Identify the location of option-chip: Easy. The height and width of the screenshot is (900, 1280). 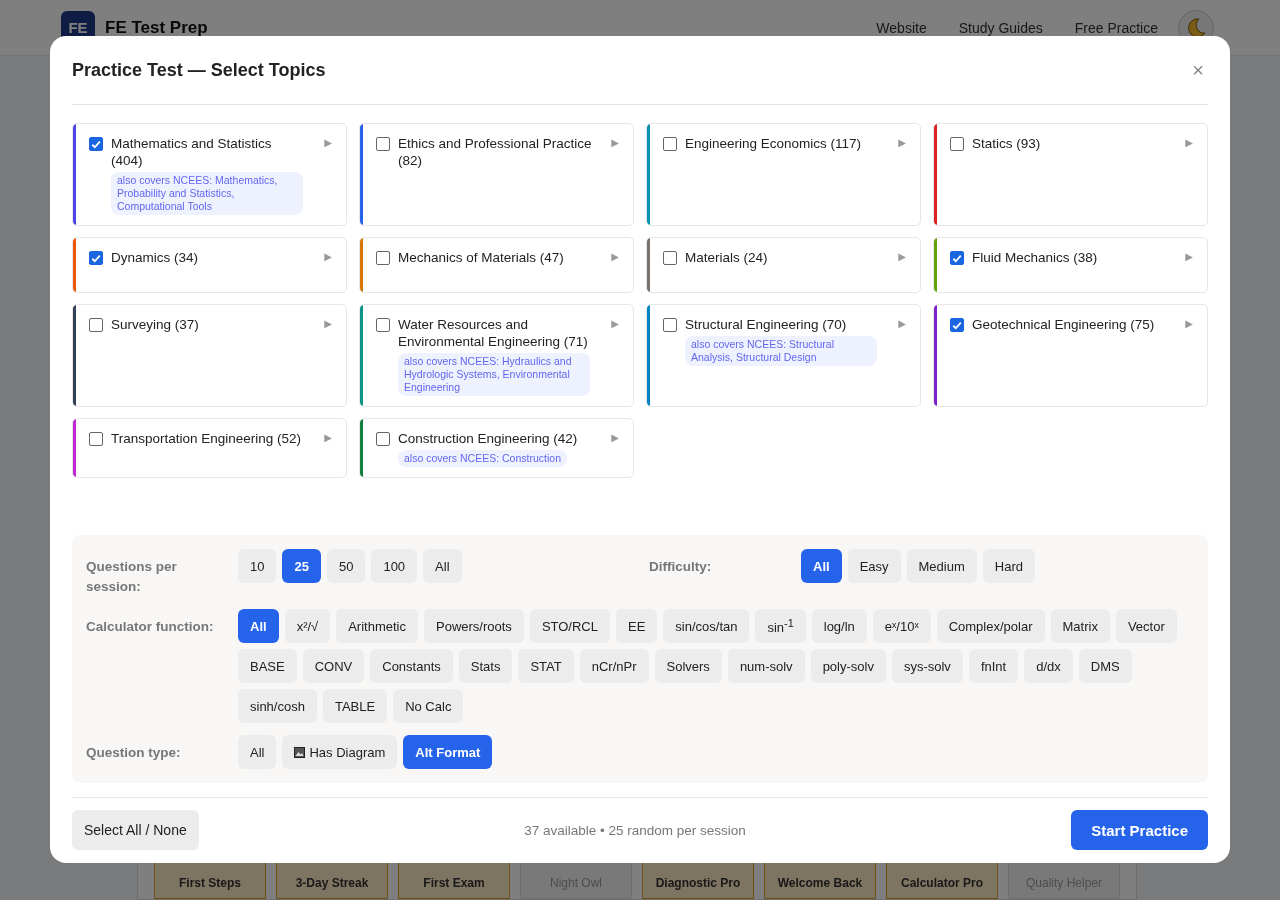
(874, 566).